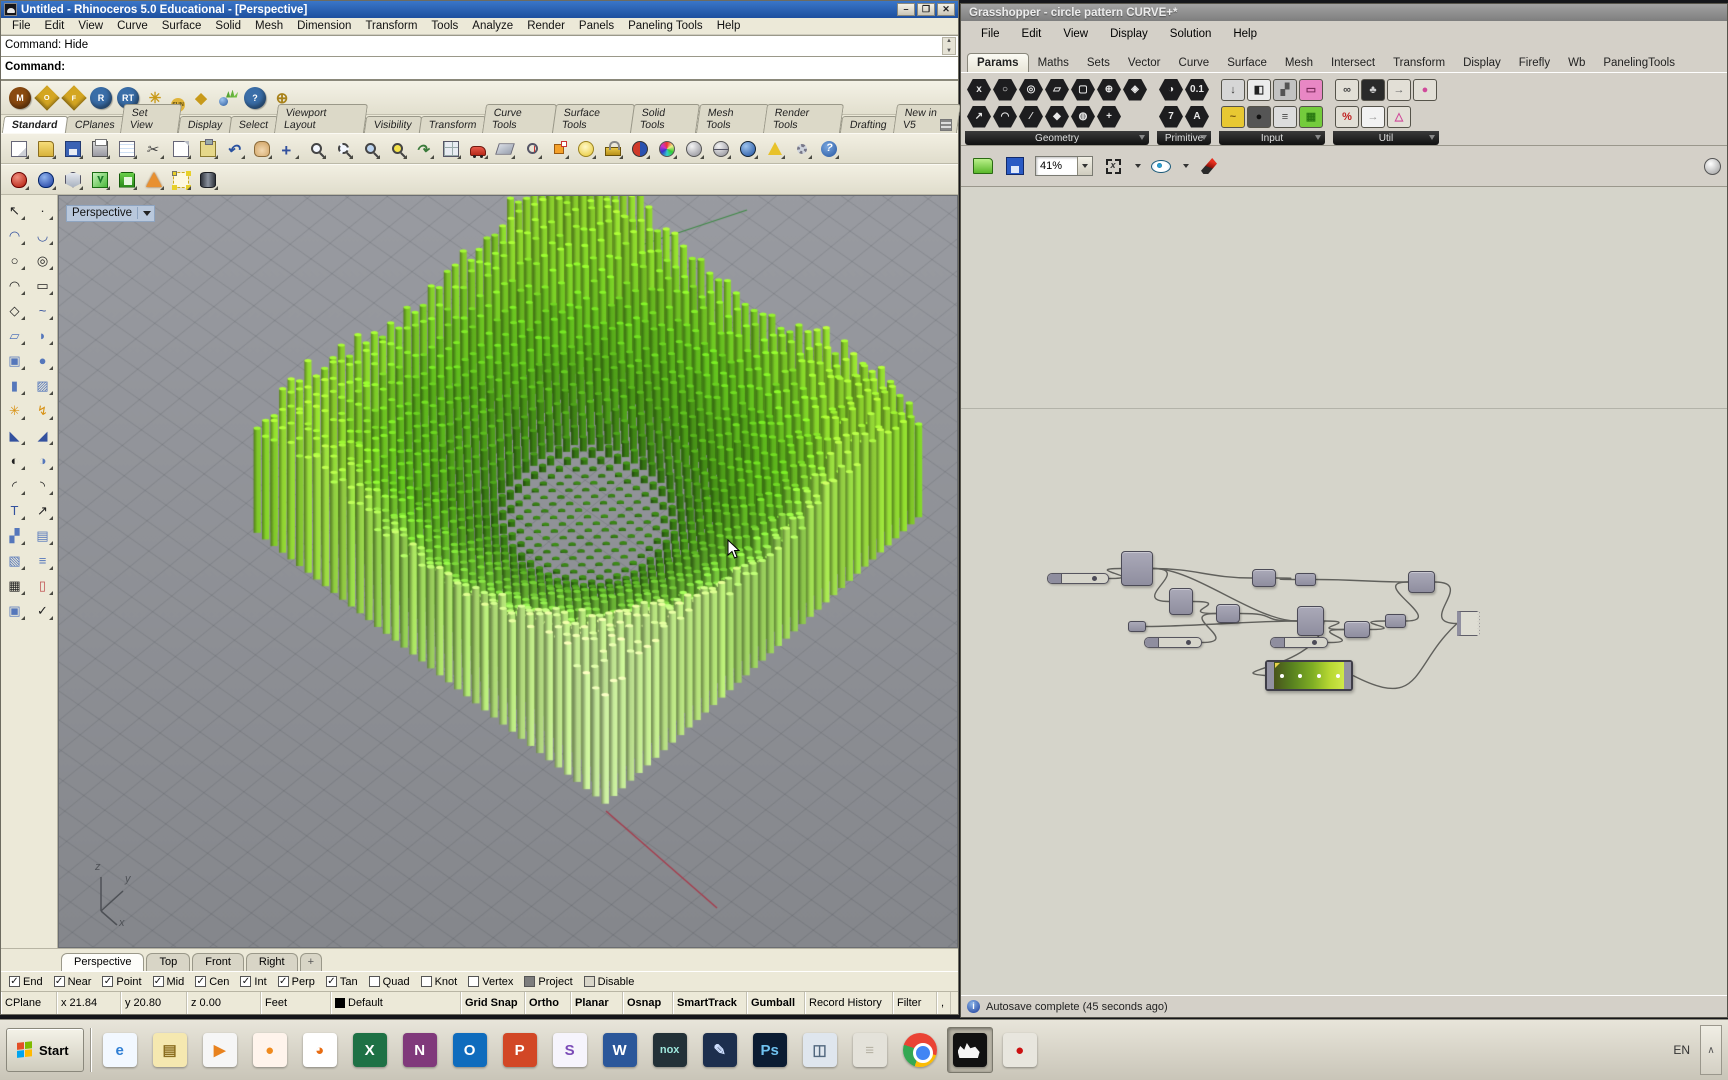 The width and height of the screenshot is (1728, 1080). What do you see at coordinates (1064, 166) in the screenshot?
I see `zoom-combo: 41%` at bounding box center [1064, 166].